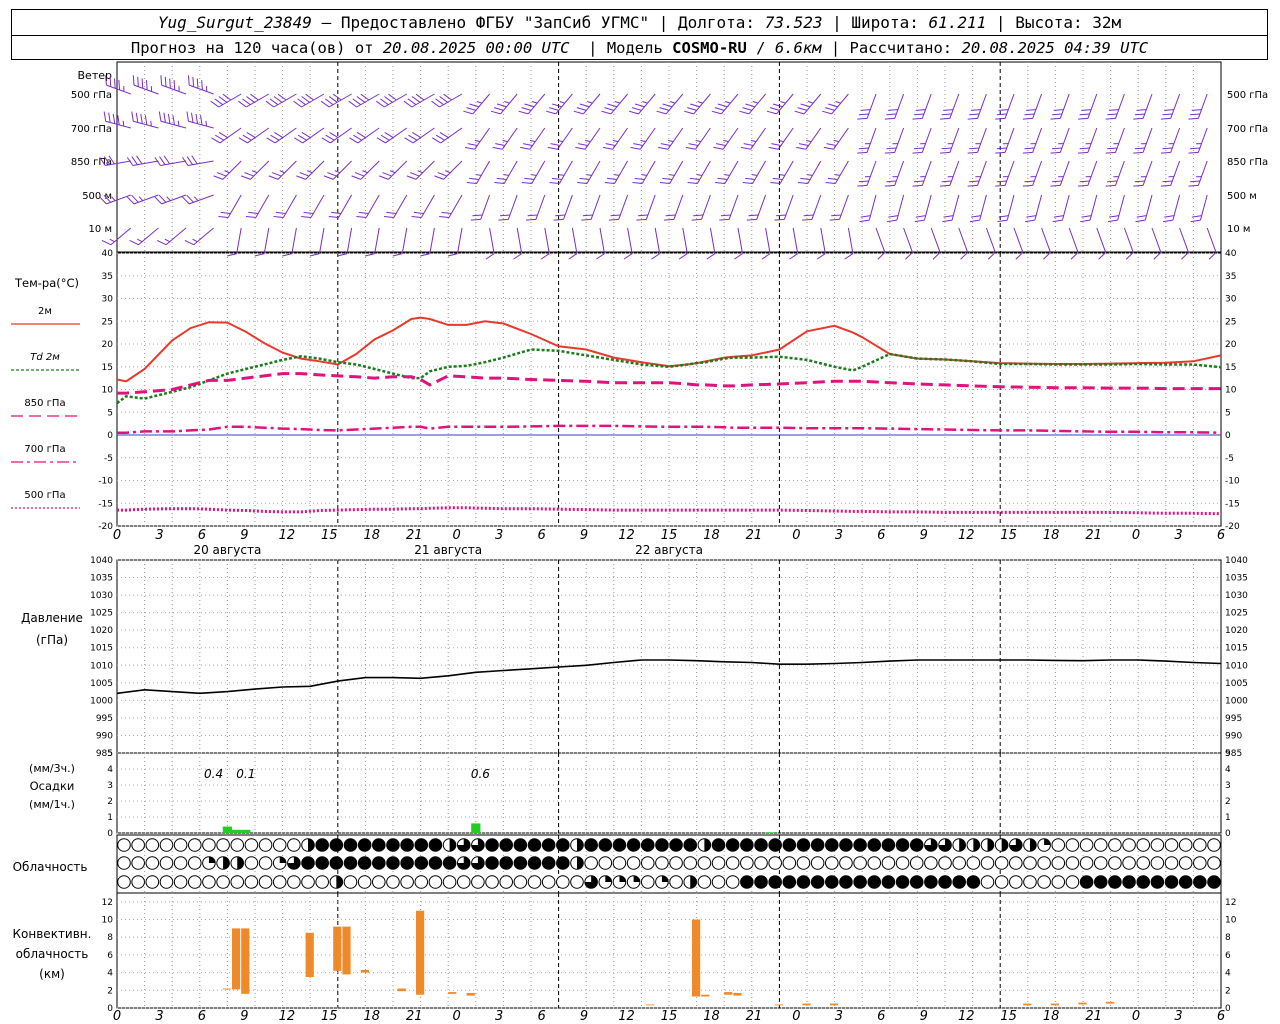  I want to click on cloud-title: Облачность, so click(50, 867).